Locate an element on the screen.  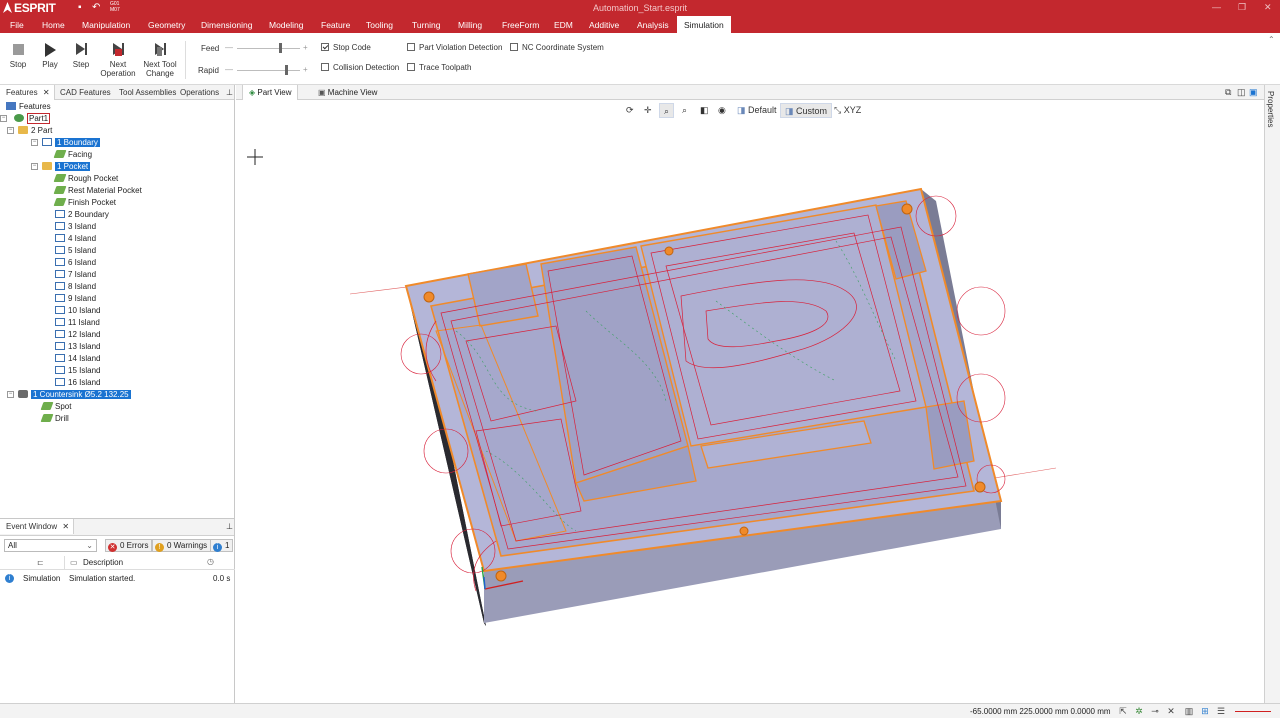
tree-item: 5 Island is located at coordinates (75, 251).